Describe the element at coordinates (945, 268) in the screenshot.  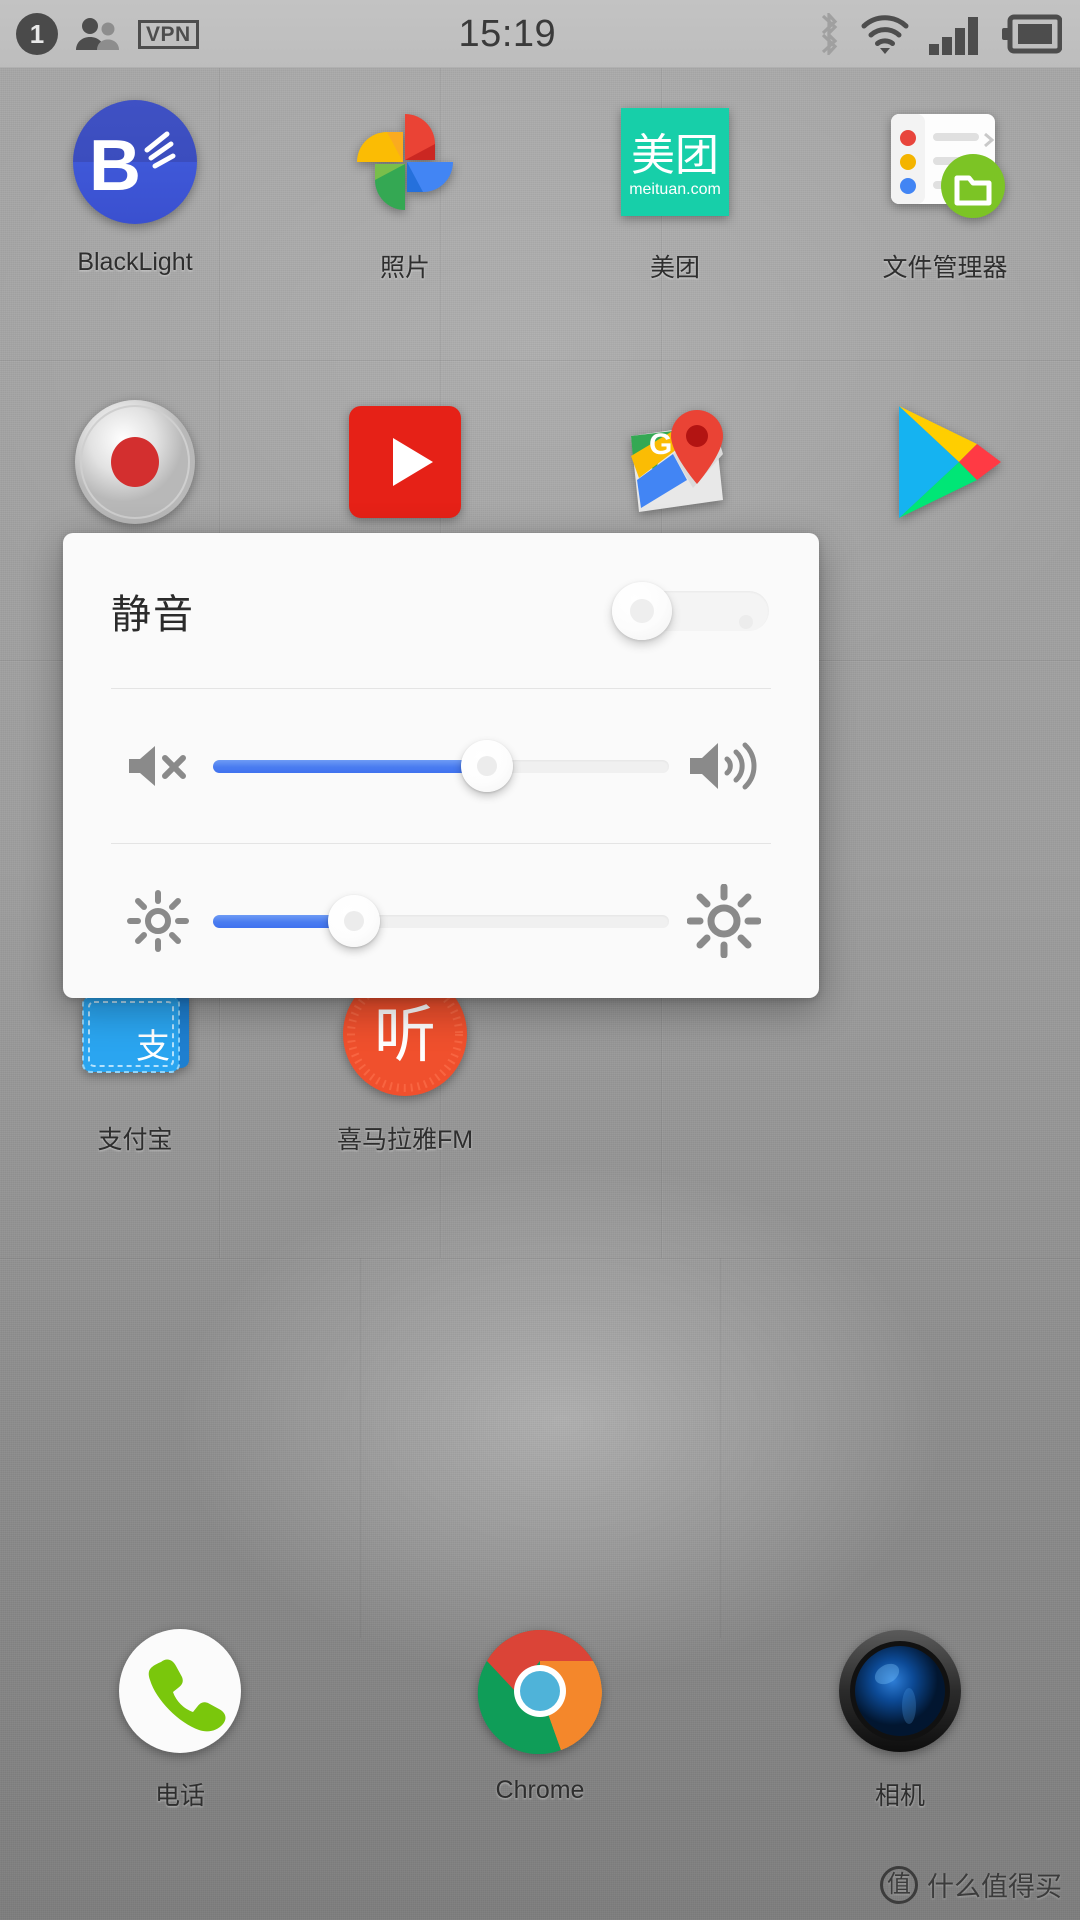
I see `app-label: 文件管理器` at that location.